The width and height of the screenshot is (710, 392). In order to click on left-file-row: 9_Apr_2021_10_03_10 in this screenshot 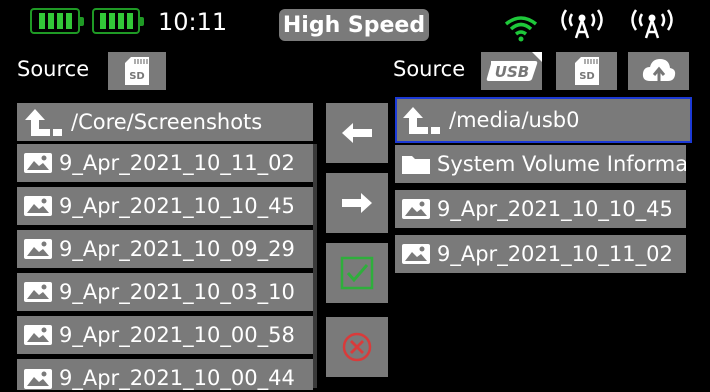, I will do `click(165, 292)`.